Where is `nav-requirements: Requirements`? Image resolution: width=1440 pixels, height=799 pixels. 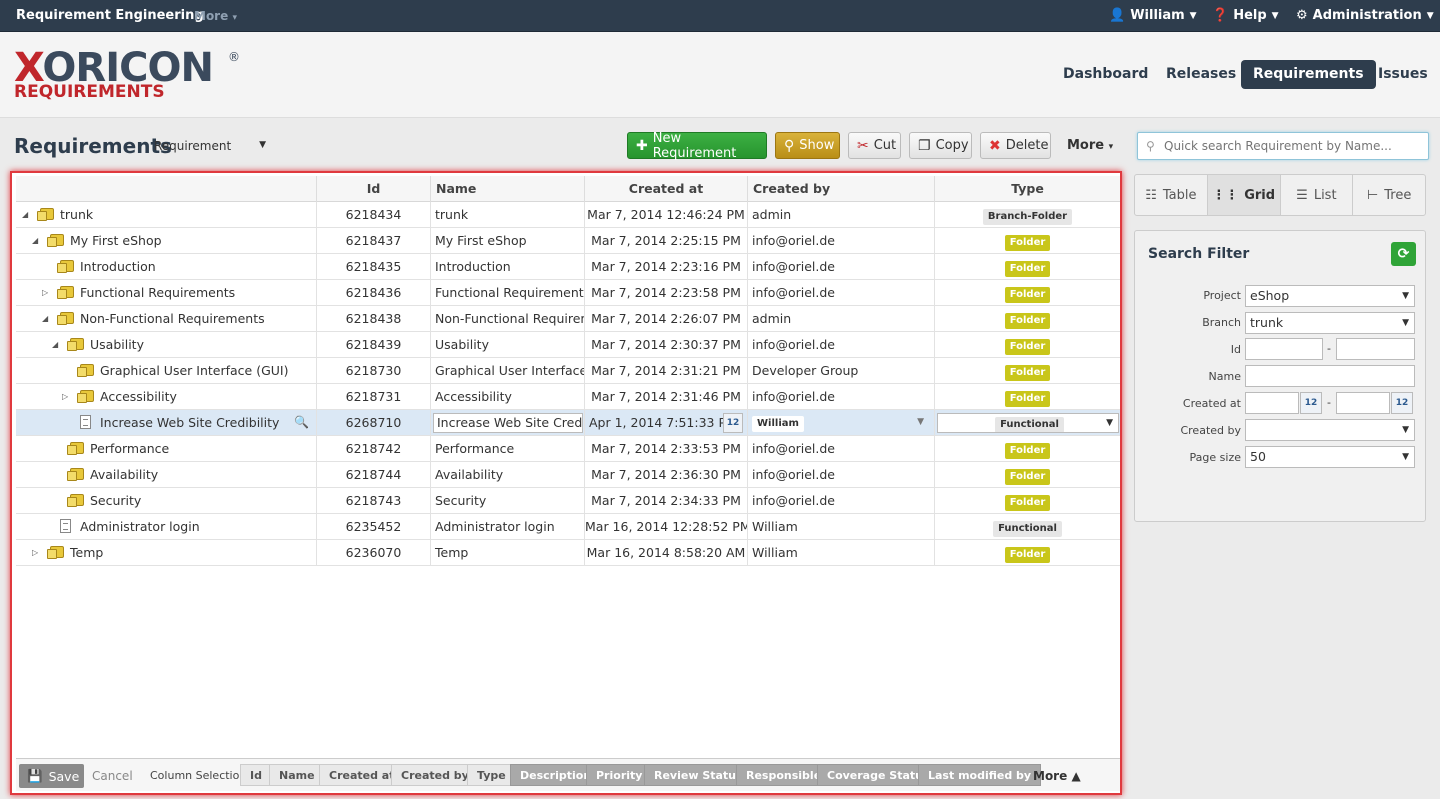
nav-requirements: Requirements is located at coordinates (1308, 74).